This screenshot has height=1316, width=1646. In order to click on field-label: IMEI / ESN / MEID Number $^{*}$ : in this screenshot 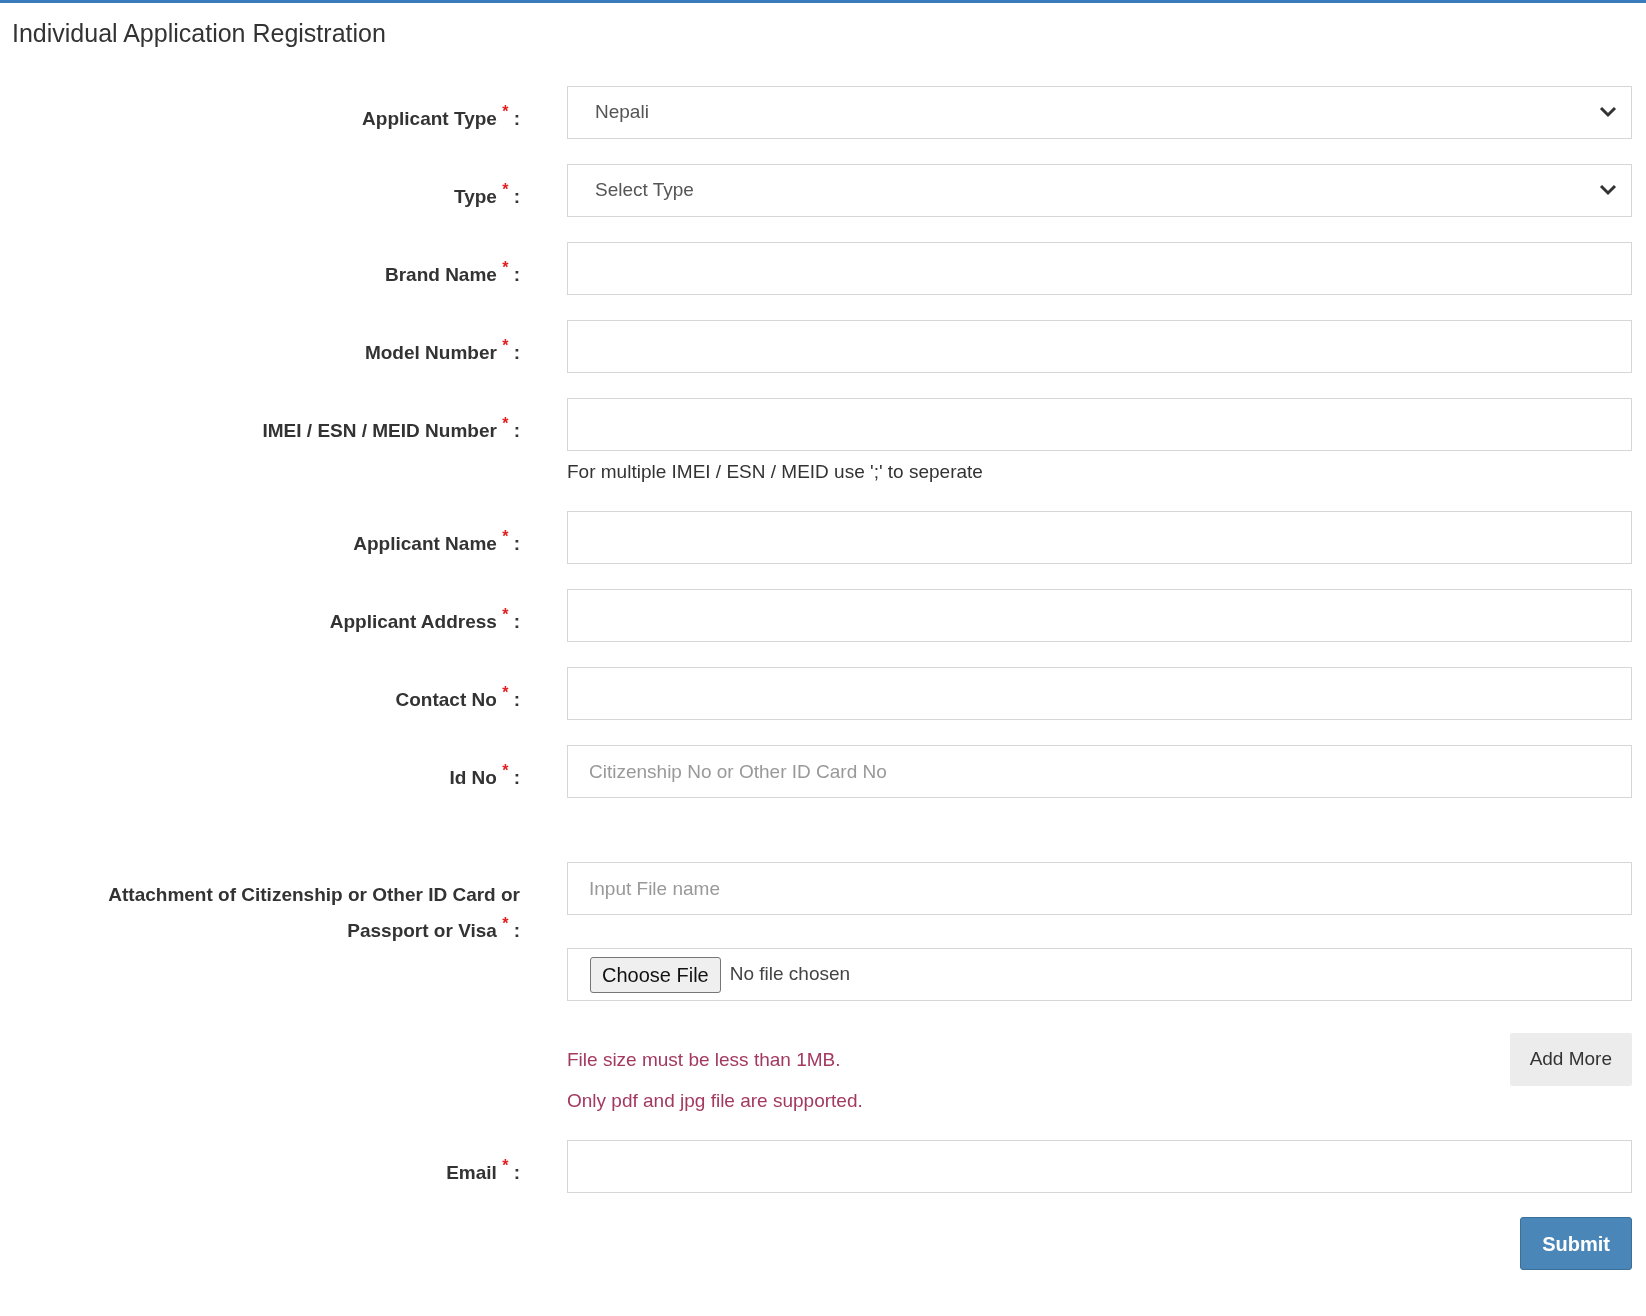, I will do `click(391, 428)`.